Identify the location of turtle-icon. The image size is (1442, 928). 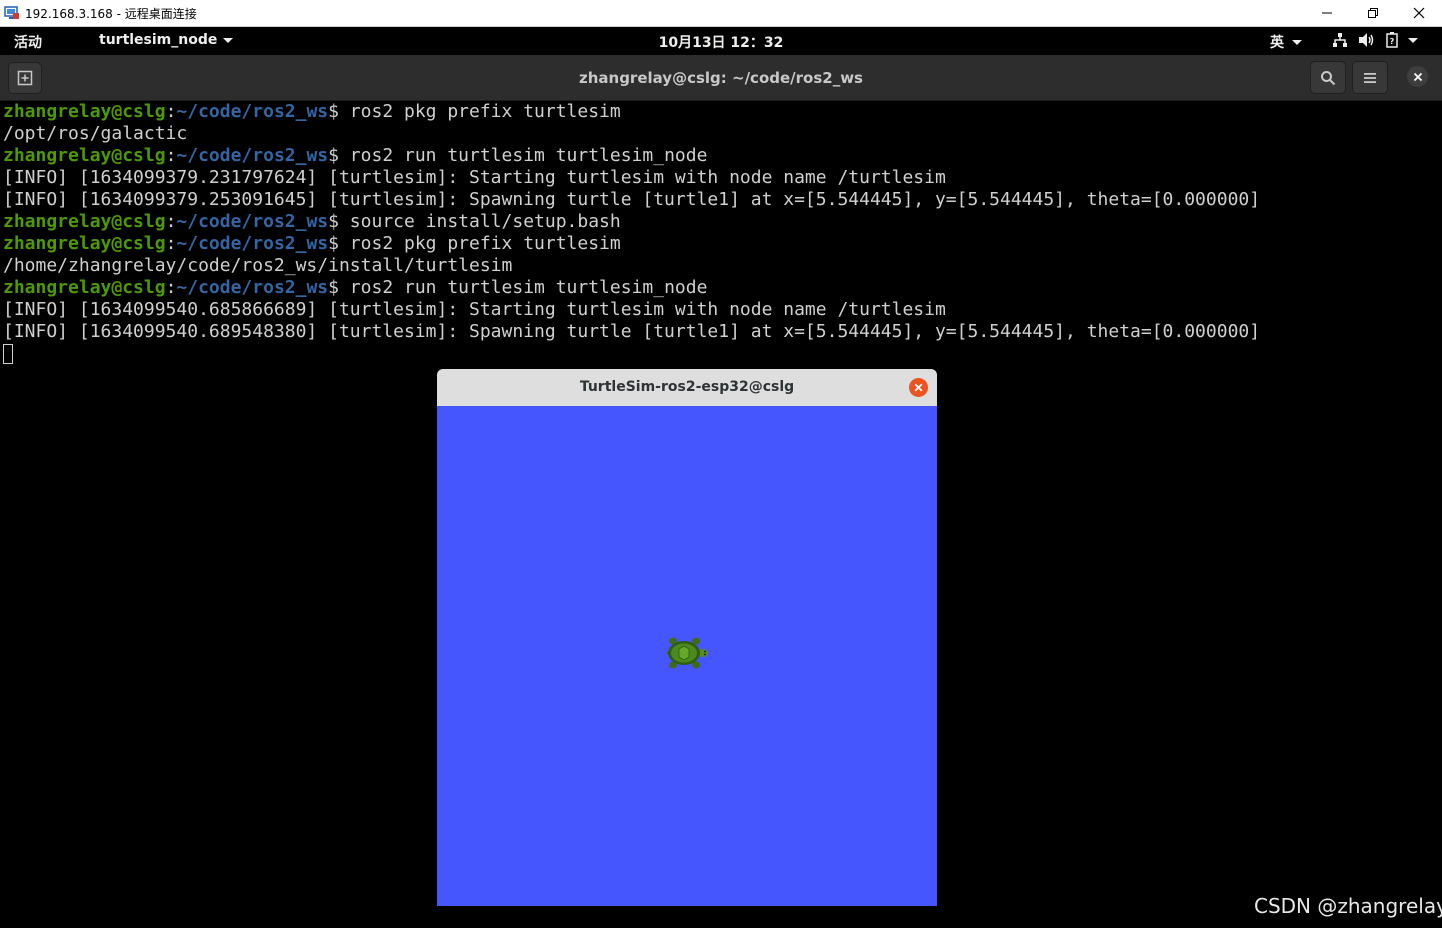
(687, 653).